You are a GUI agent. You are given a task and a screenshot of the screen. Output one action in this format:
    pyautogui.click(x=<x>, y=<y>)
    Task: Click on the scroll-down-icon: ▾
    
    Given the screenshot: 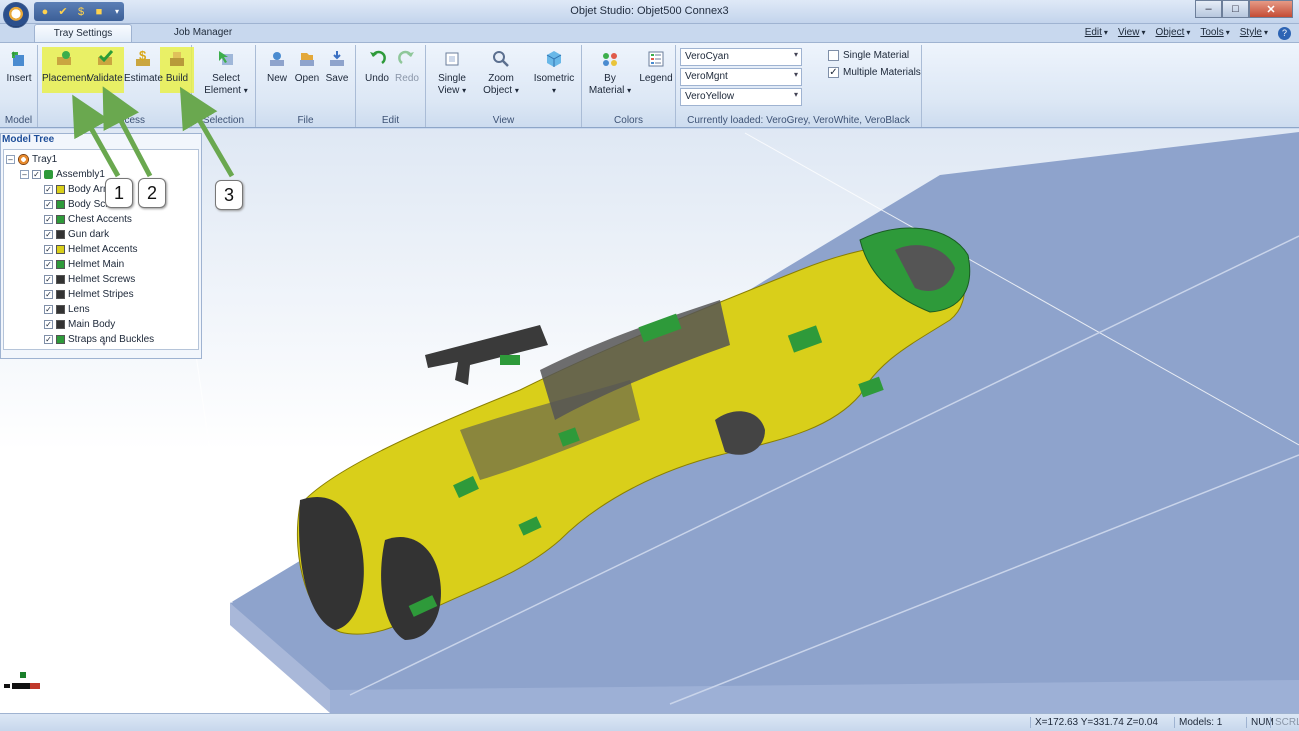 What is the action you would take?
    pyautogui.click(x=104, y=344)
    